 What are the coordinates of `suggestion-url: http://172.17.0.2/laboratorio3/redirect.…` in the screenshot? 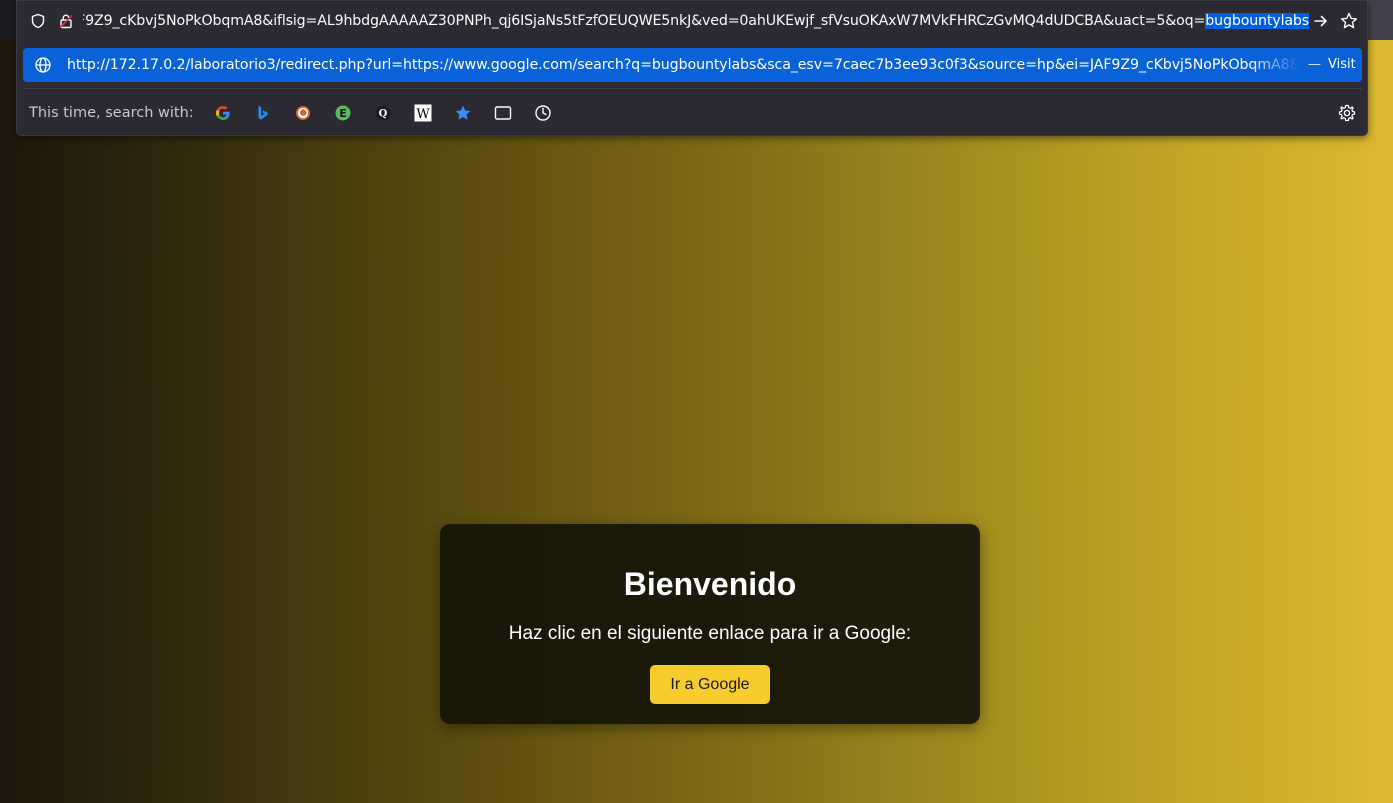 It's located at (683, 65).